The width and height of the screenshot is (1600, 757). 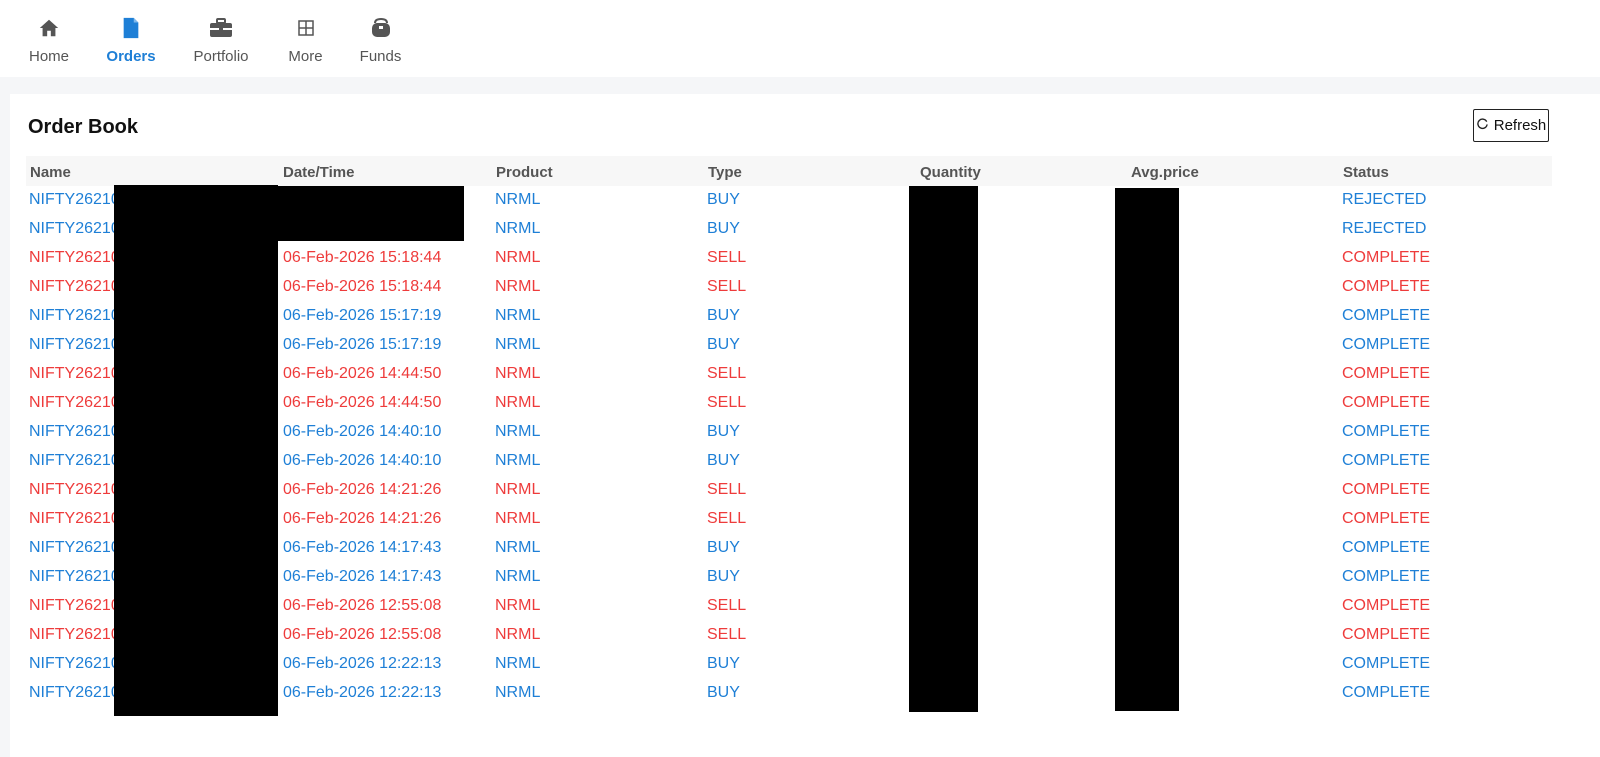 I want to click on wallet-icon, so click(x=381, y=28).